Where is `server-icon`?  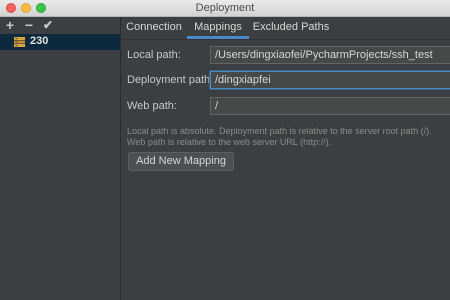 server-icon is located at coordinates (19, 42).